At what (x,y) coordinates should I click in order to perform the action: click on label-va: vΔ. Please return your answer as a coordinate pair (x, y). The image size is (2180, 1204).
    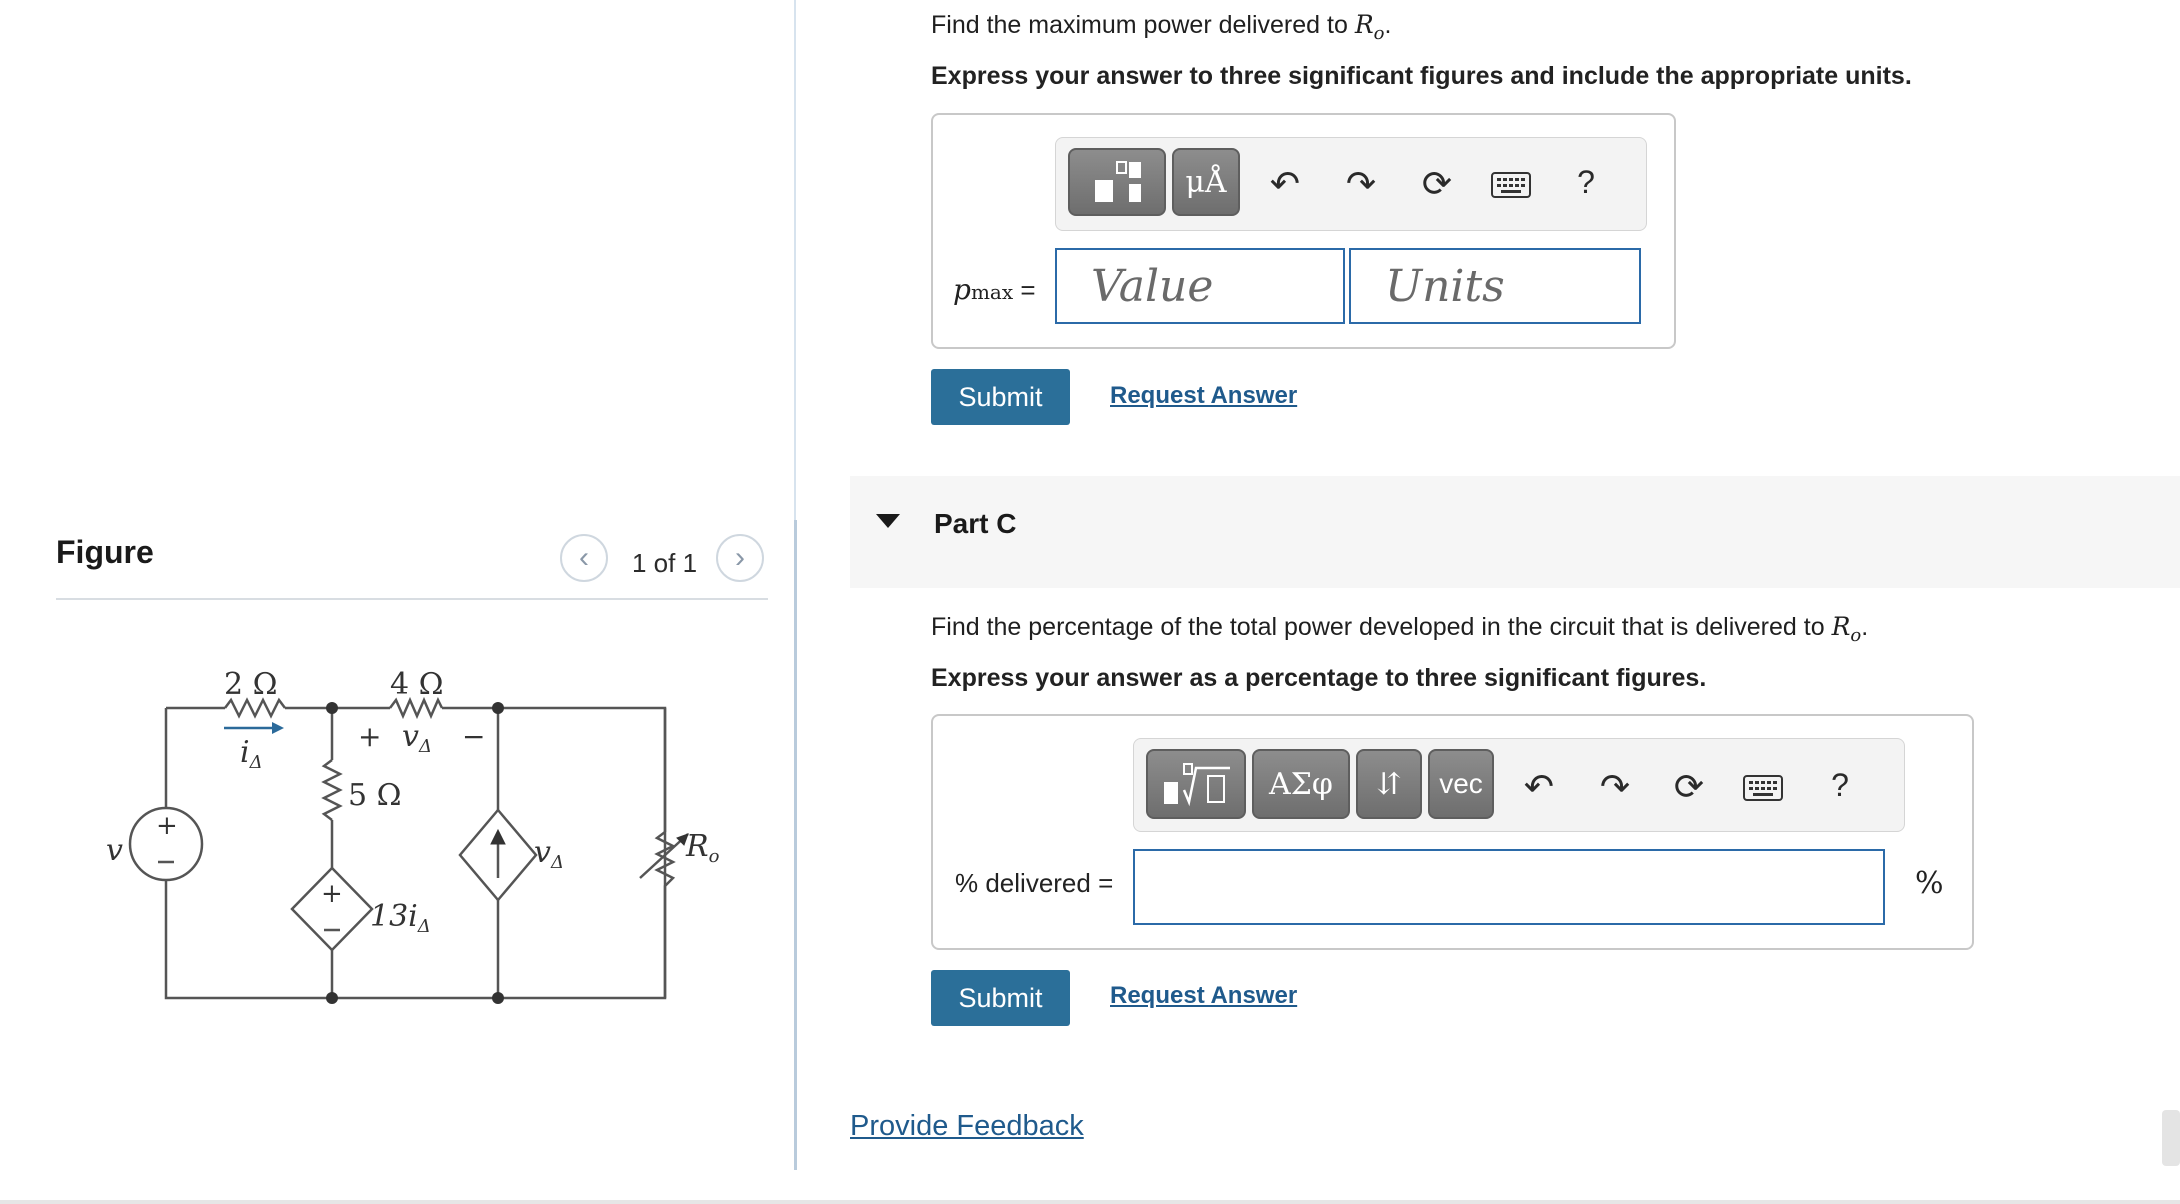
    Looking at the image, I should click on (417, 738).